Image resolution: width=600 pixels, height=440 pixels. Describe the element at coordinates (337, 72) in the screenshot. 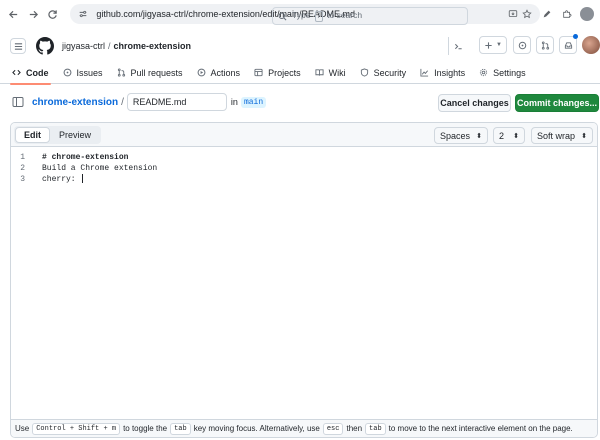

I see `tab-label: Wiki` at that location.